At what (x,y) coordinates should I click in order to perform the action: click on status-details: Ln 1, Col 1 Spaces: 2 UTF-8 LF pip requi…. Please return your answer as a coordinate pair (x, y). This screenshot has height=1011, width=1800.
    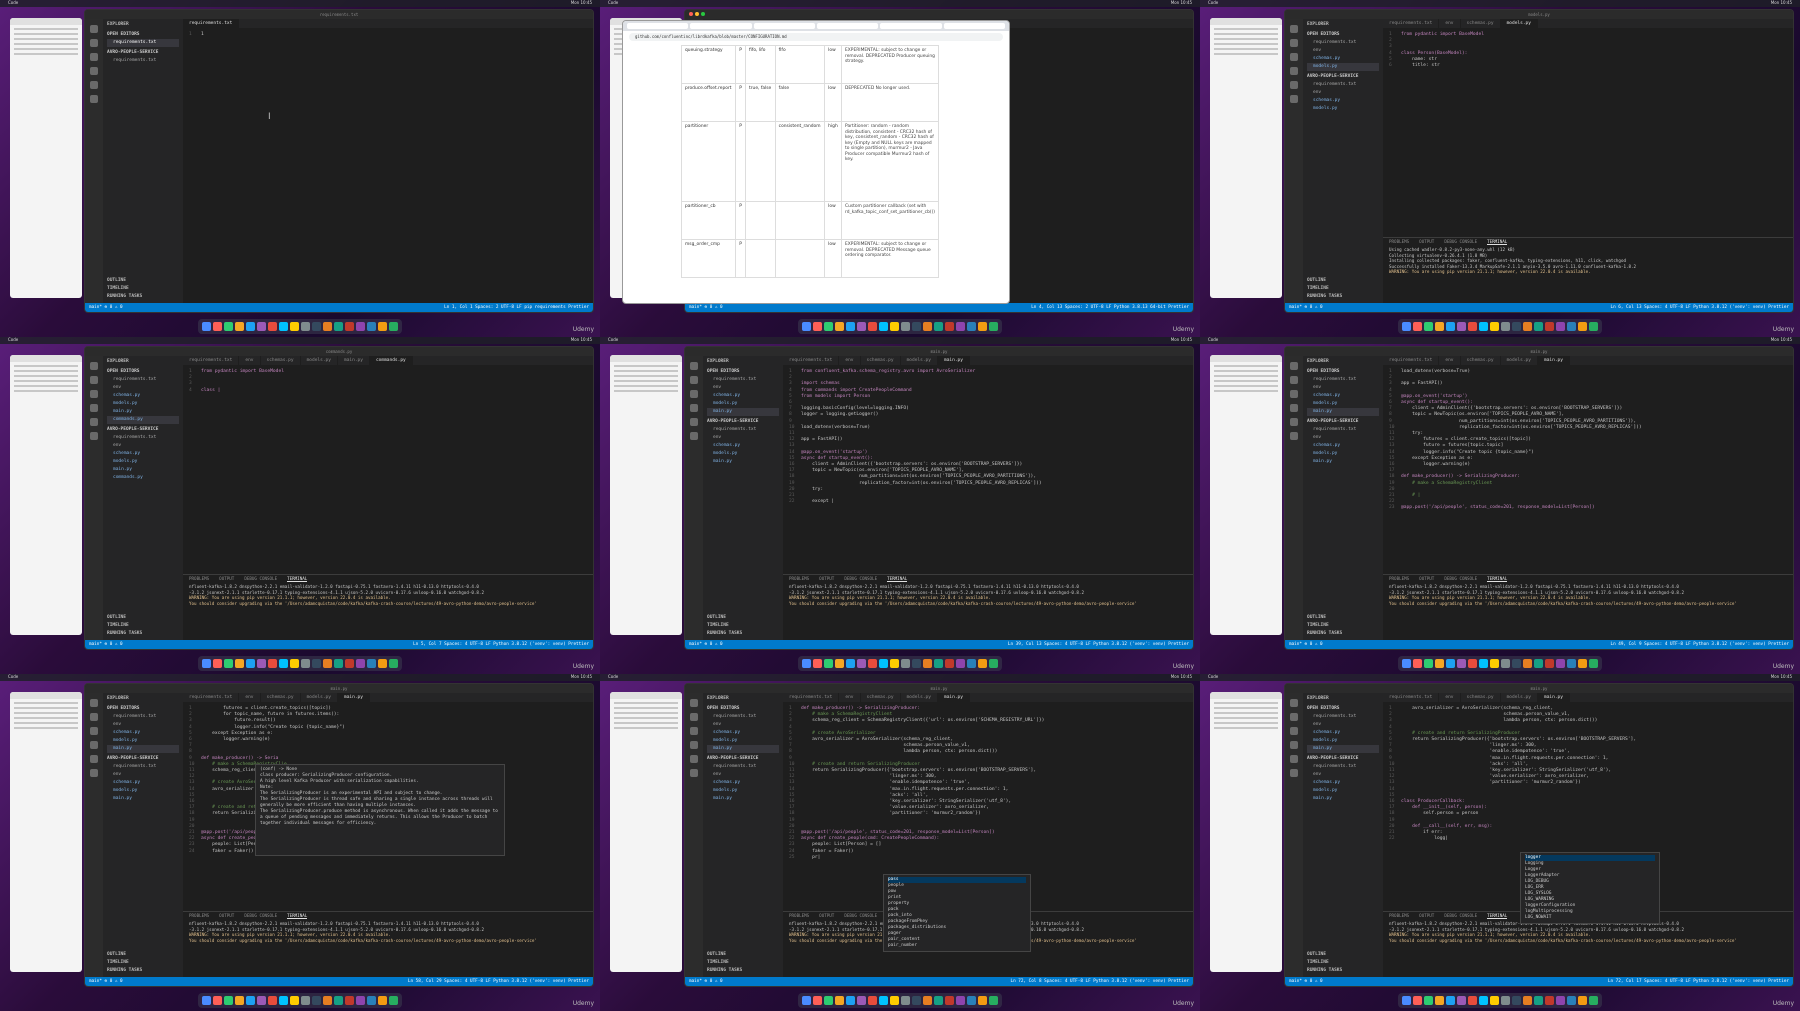
    Looking at the image, I should click on (516, 307).